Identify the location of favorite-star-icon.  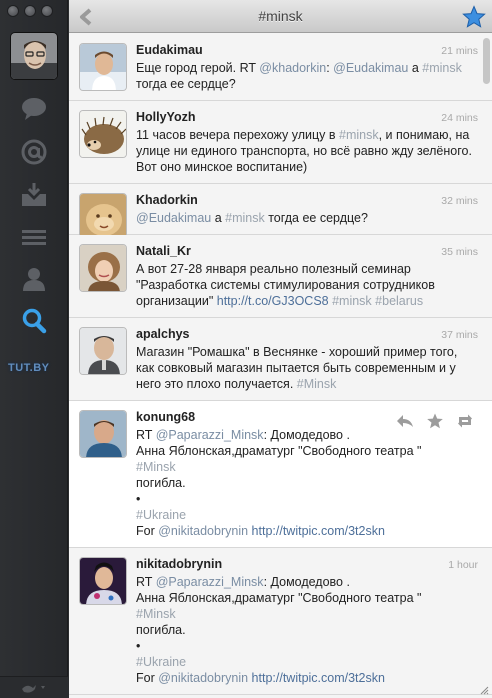
(435, 421).